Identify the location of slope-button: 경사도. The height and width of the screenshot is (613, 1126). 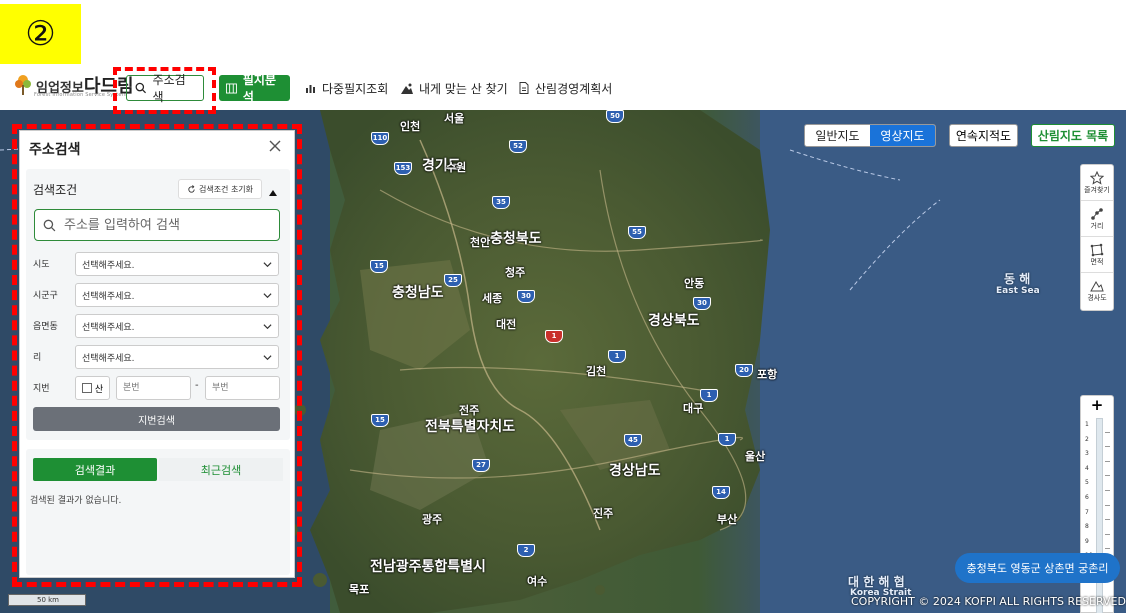
(1097, 291).